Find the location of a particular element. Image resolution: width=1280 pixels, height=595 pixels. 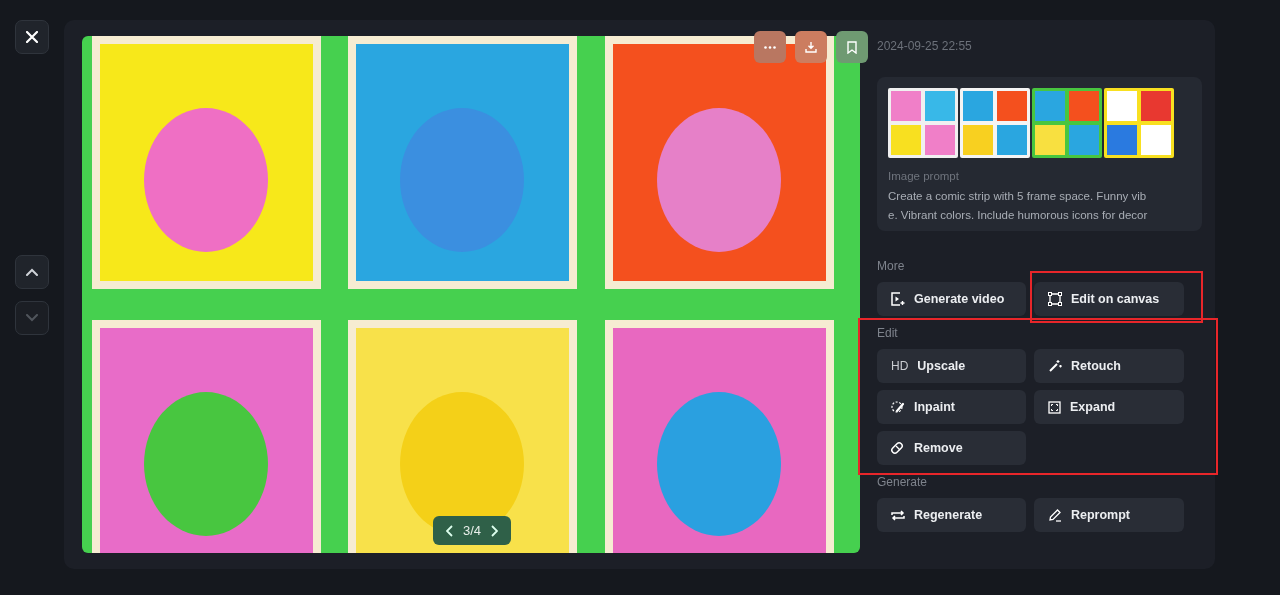

video-icon is located at coordinates (898, 299).